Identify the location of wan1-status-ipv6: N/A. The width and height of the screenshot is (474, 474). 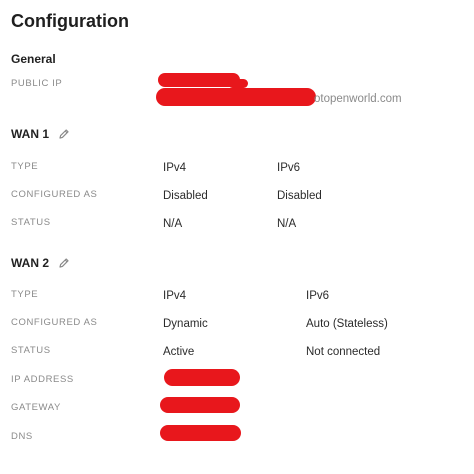
(287, 224).